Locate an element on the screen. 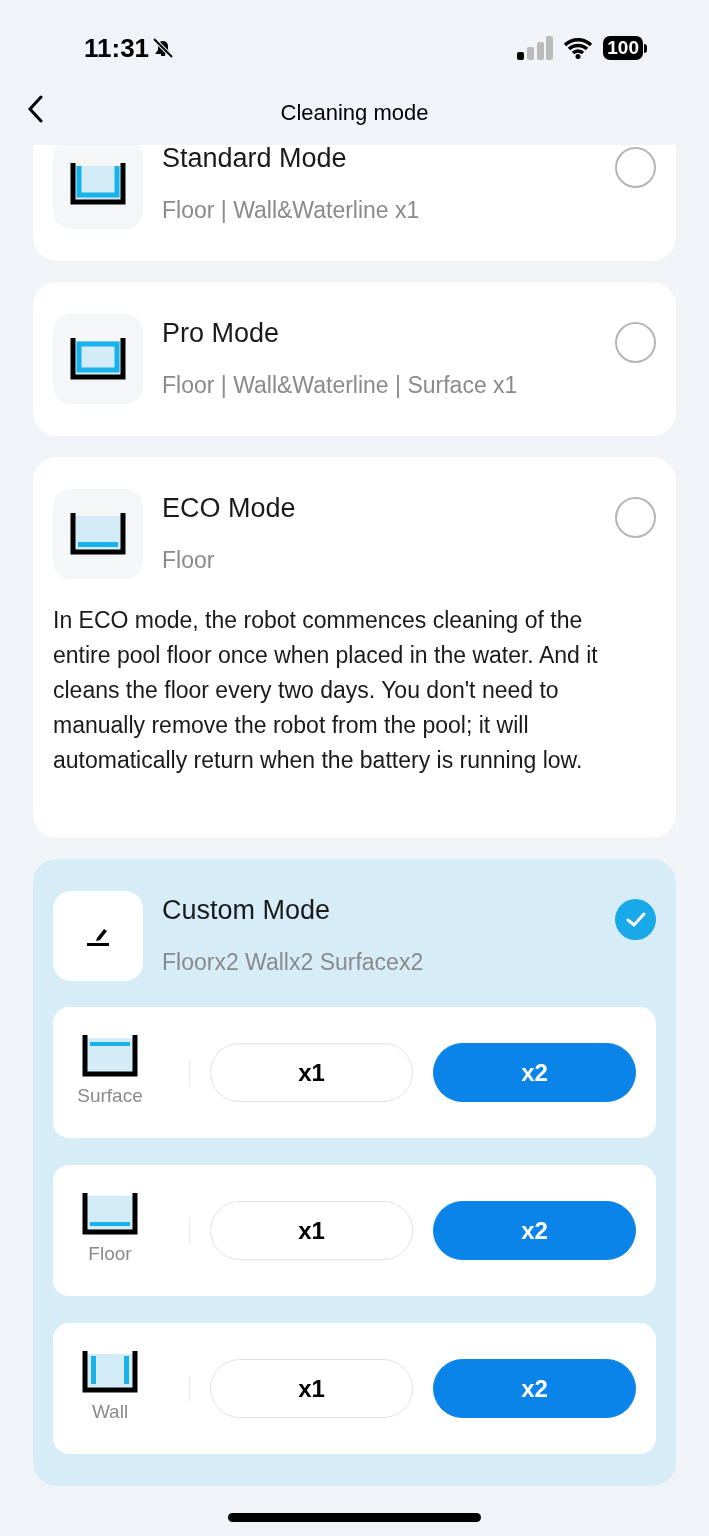 The image size is (709, 1536). tank-full-outline-icon is located at coordinates (98, 359).